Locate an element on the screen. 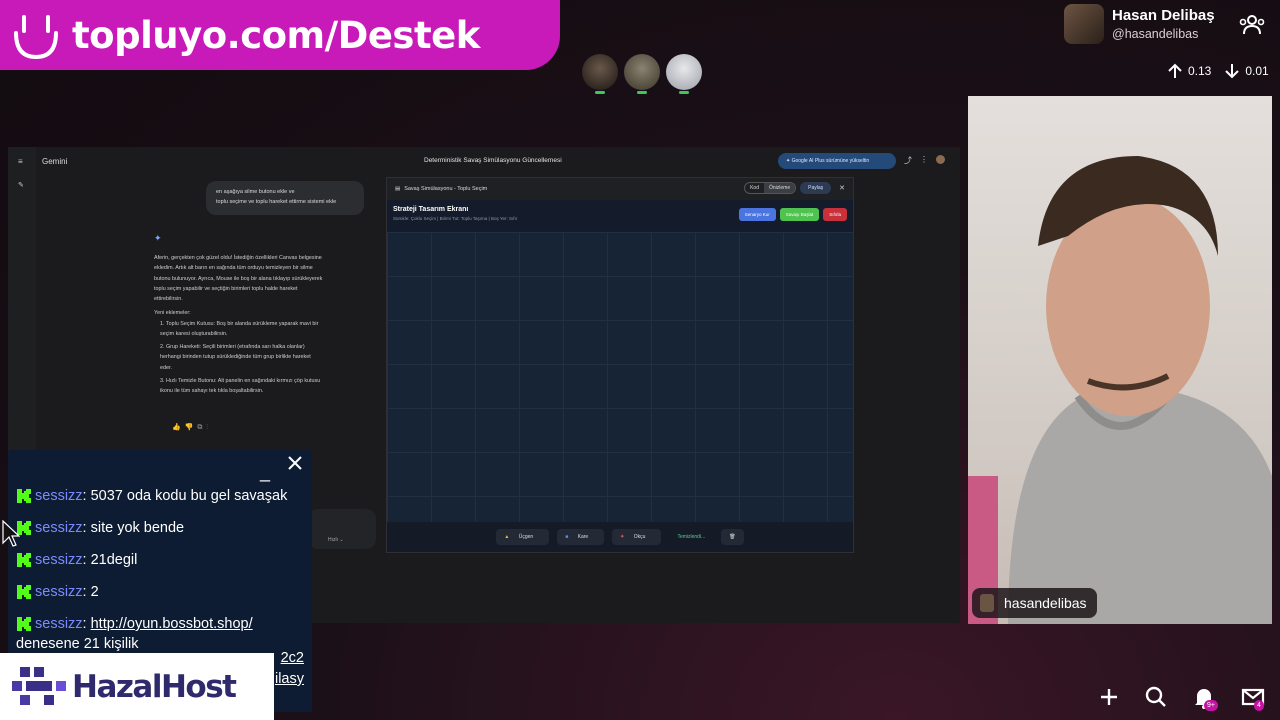 This screenshot has height=720, width=1280. cursor-icon is located at coordinates (11, 533).